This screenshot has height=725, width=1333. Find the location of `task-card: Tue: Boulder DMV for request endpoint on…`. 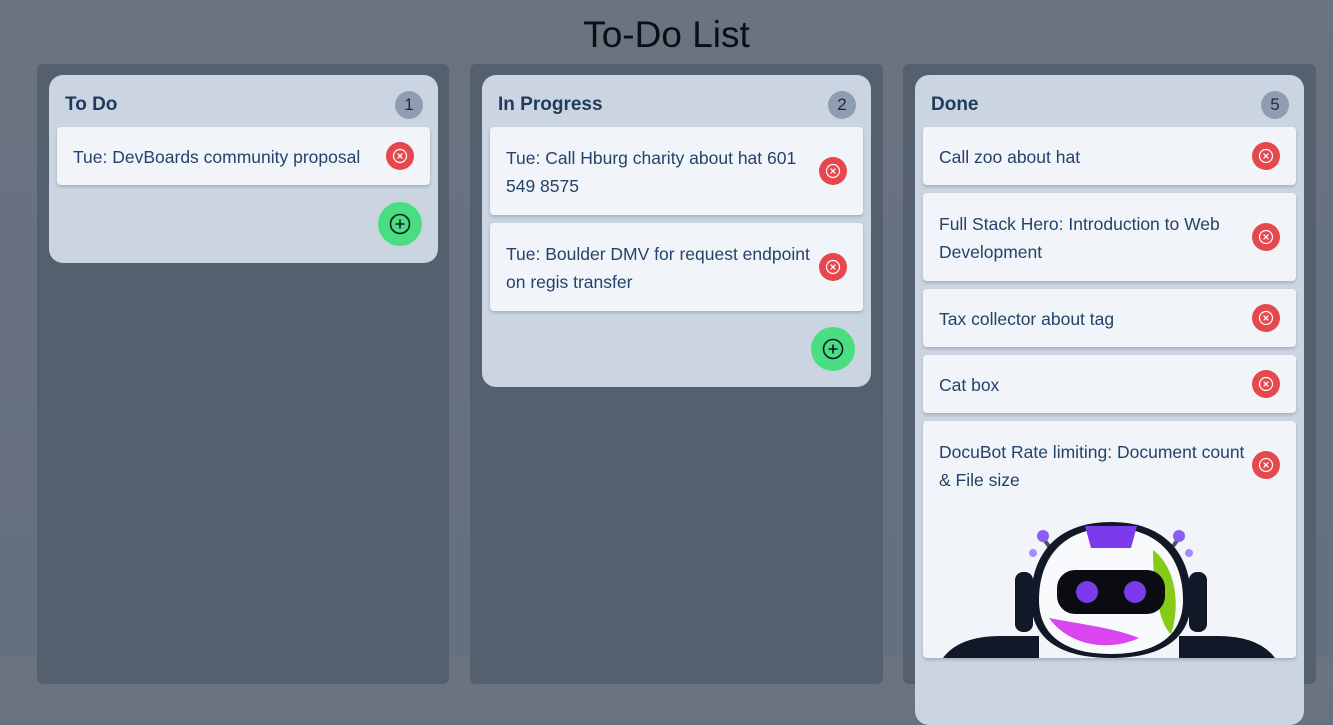

task-card: Tue: Boulder DMV for request endpoint on… is located at coordinates (676, 267).